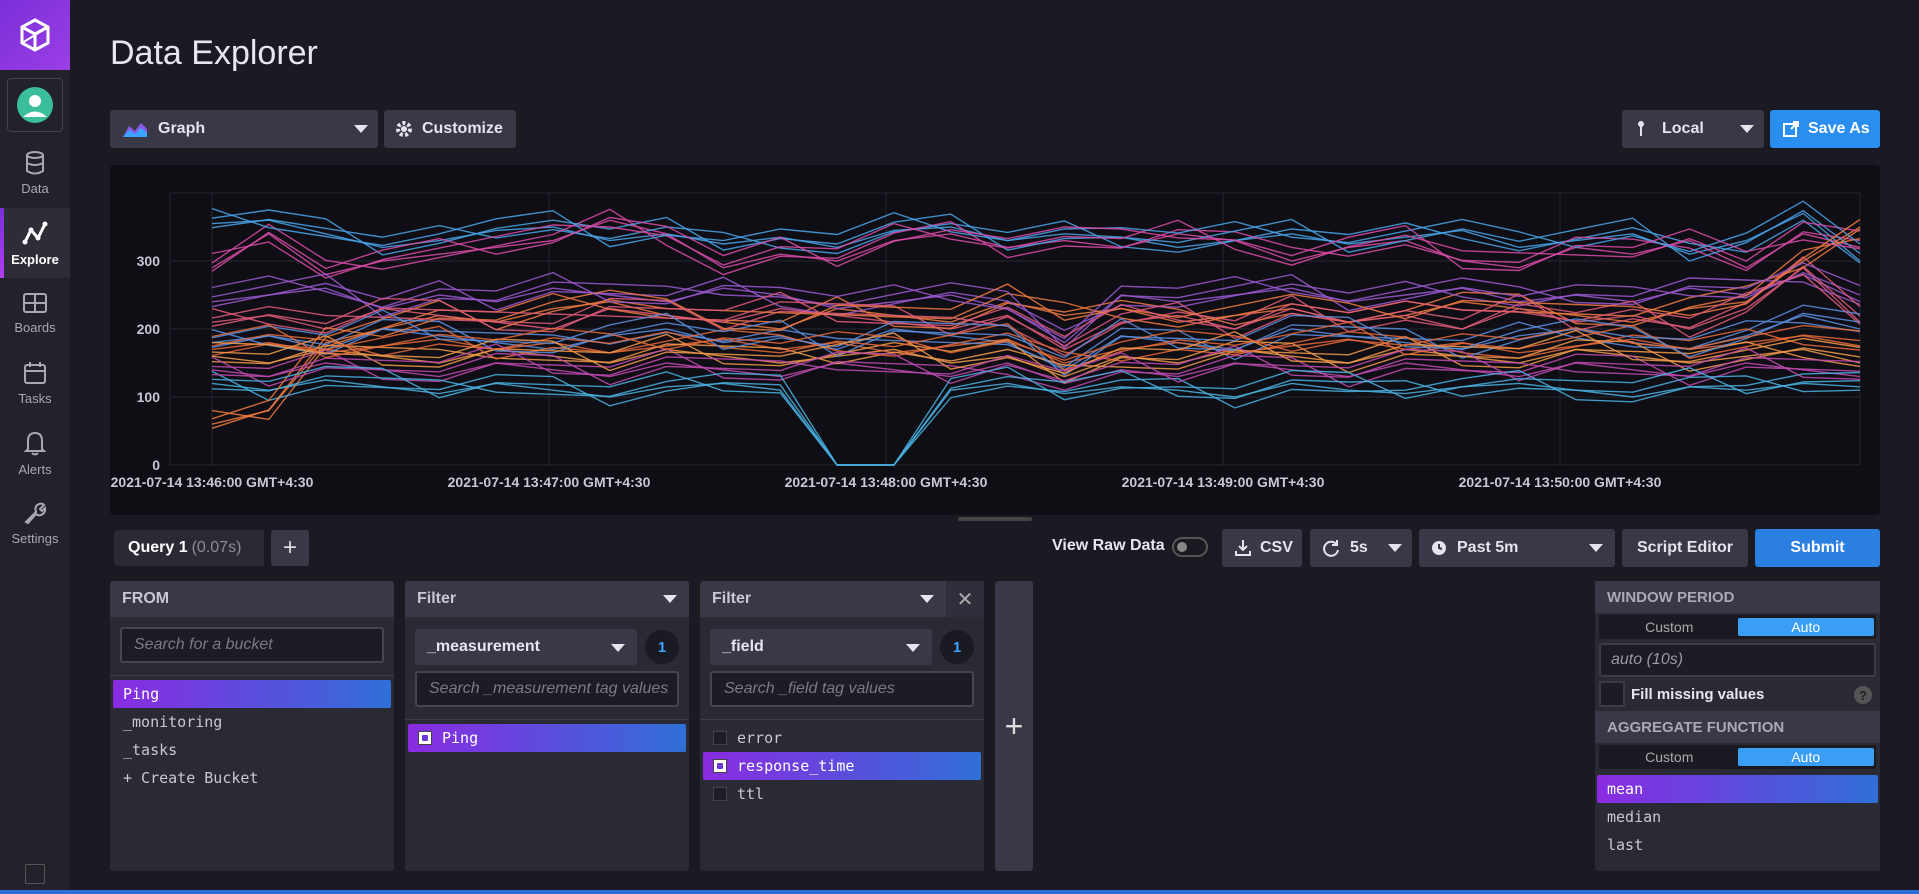  Describe the element at coordinates (252, 722) in the screenshot. I see `bucket-item: _monitoring` at that location.